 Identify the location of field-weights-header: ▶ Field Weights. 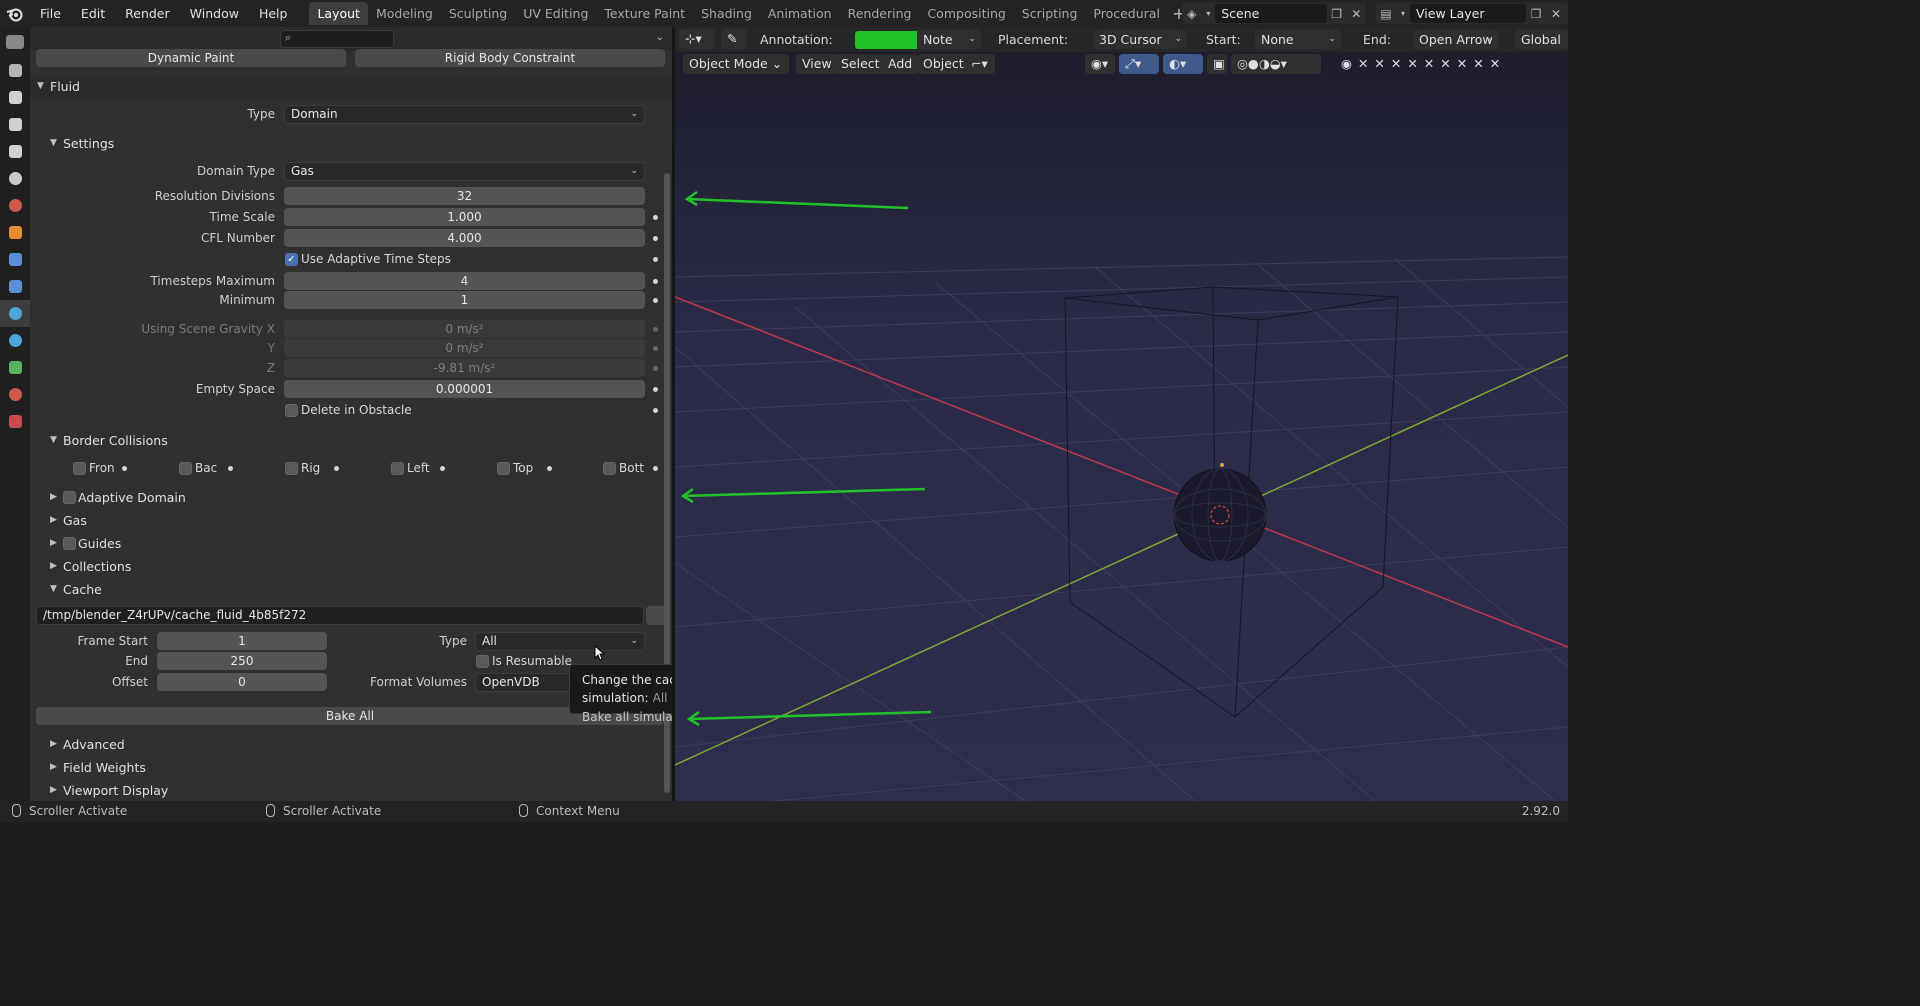
(351, 768).